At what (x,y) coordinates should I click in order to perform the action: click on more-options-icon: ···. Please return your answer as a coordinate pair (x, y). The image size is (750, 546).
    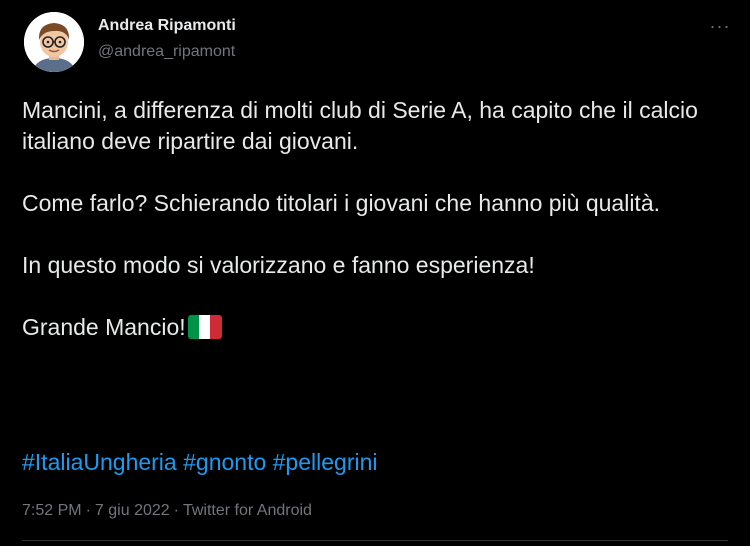
    Looking at the image, I should click on (720, 26).